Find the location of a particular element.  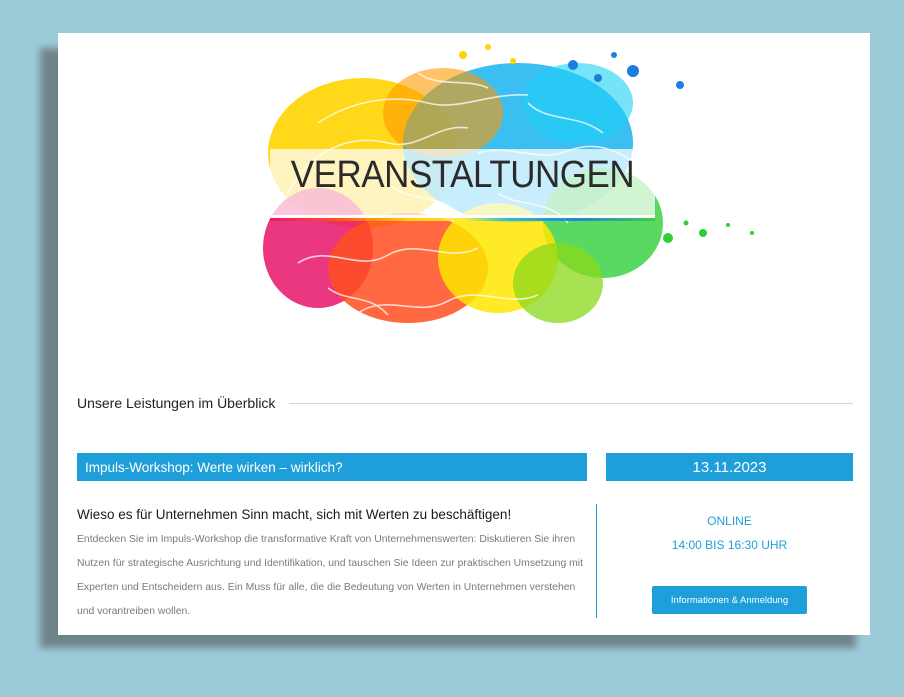

info-registration-button: Informationen & Anmeldung is located at coordinates (729, 600).